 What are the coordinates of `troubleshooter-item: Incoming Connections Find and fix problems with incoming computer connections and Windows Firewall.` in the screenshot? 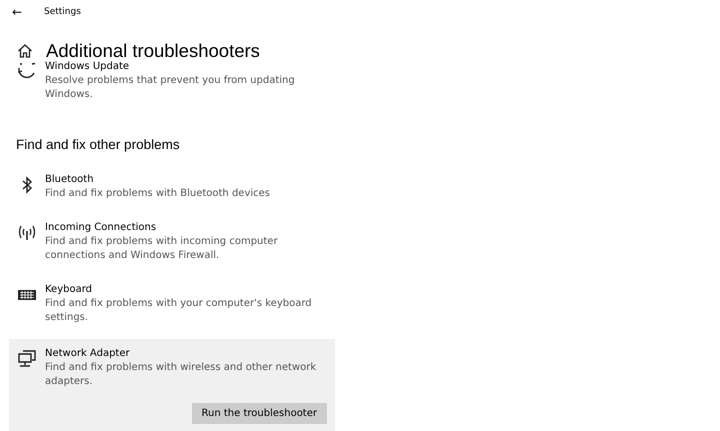 It's located at (166, 242).